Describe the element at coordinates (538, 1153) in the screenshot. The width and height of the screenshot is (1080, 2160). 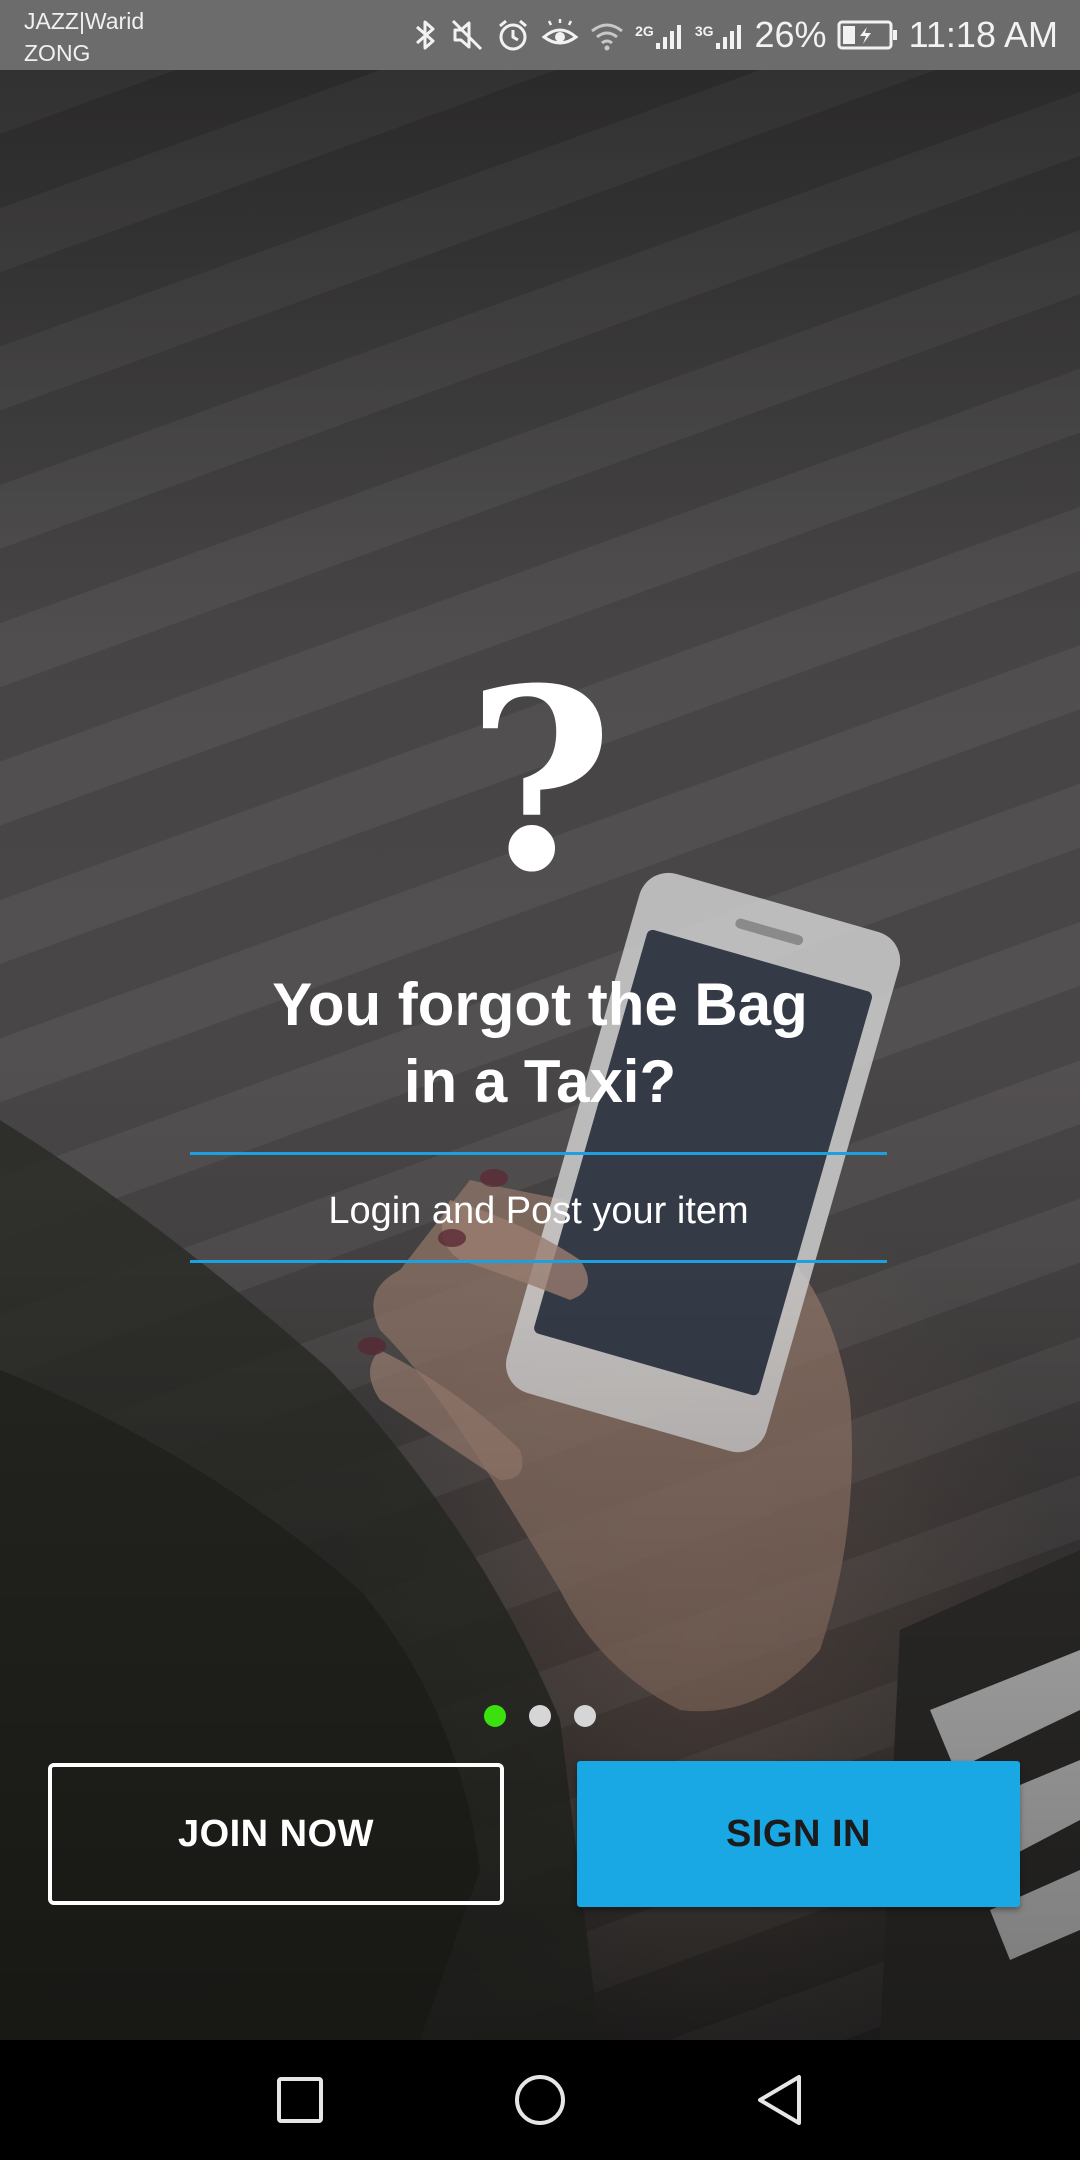
I see `divider-top` at that location.